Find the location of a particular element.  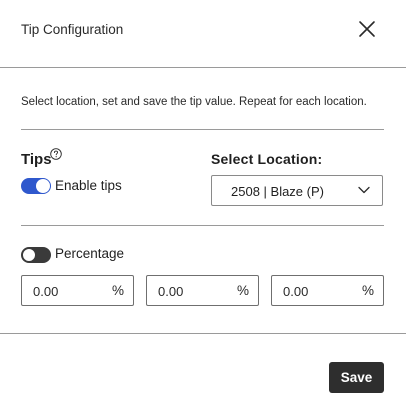

select-location-label: Select Location: is located at coordinates (267, 159).